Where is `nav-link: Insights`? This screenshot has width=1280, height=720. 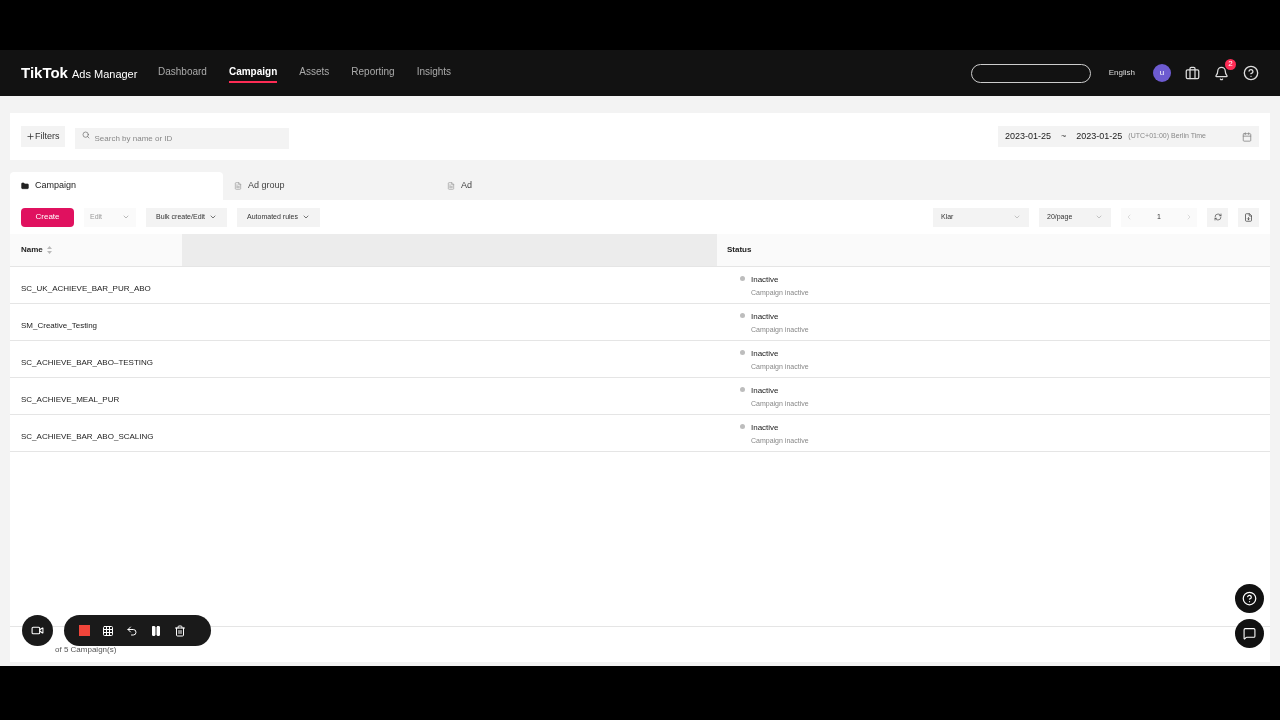 nav-link: Insights is located at coordinates (434, 73).